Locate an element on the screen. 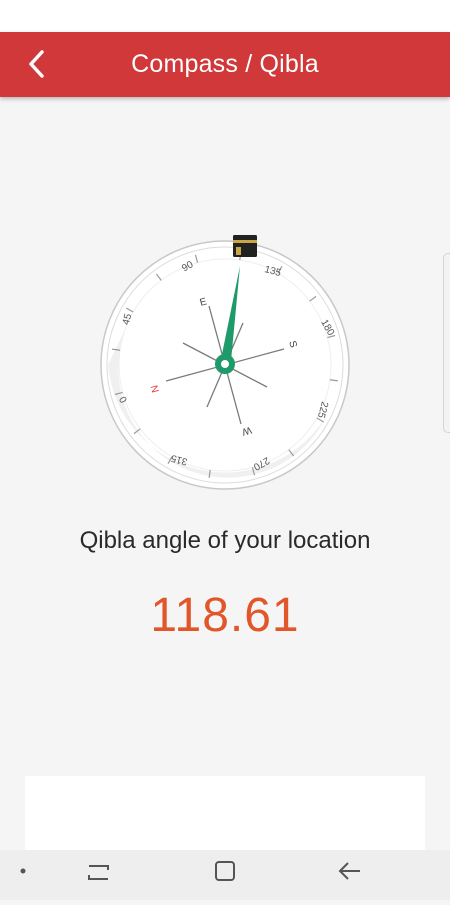 The width and height of the screenshot is (450, 905). recent-apps-button is located at coordinates (99, 875).